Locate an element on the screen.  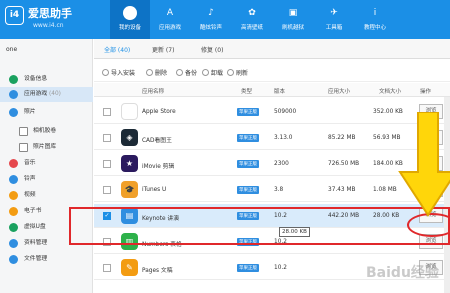
bell-icon: ♪ is located at coordinates (211, 13).